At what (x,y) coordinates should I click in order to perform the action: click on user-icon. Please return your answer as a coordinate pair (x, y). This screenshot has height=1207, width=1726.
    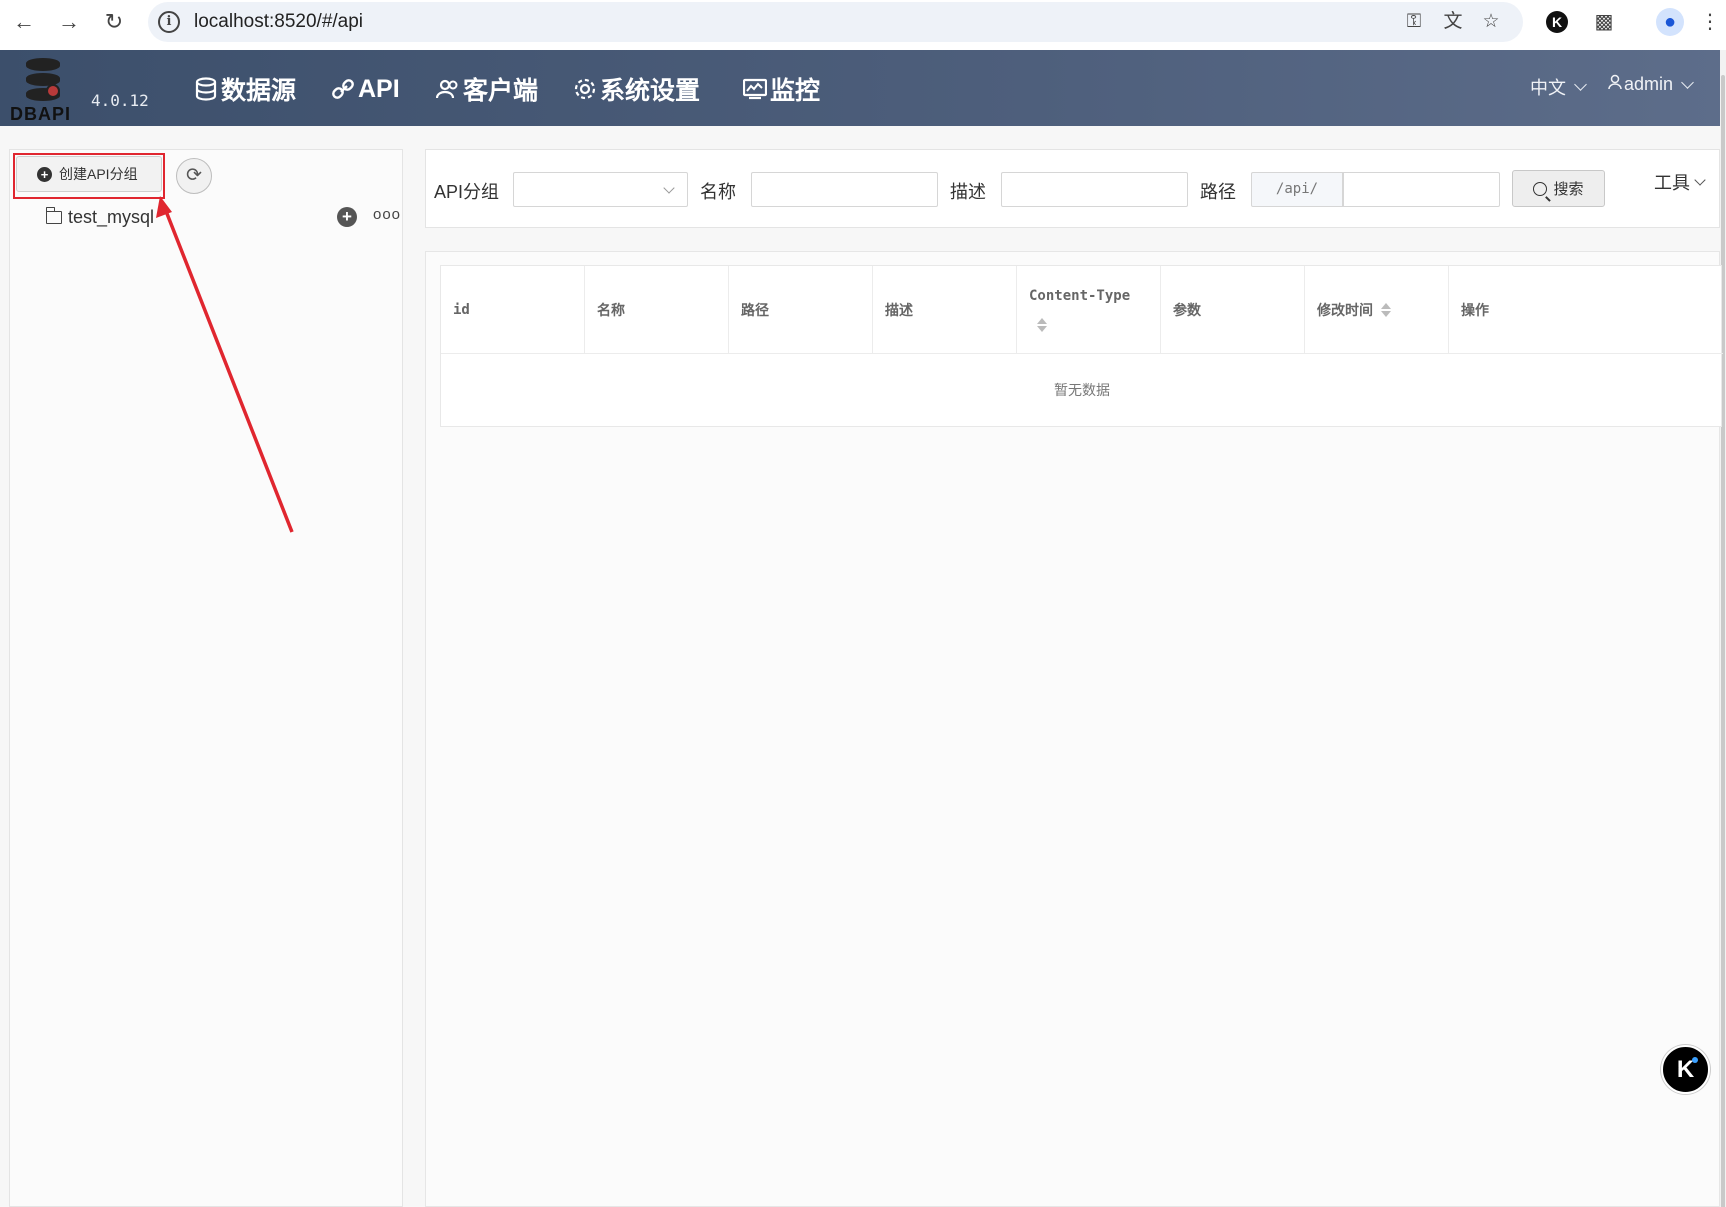
    Looking at the image, I should click on (1615, 84).